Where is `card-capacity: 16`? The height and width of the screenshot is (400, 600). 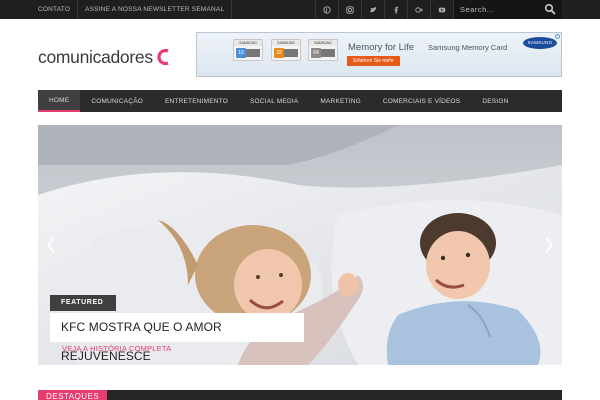 card-capacity: 16 is located at coordinates (241, 53).